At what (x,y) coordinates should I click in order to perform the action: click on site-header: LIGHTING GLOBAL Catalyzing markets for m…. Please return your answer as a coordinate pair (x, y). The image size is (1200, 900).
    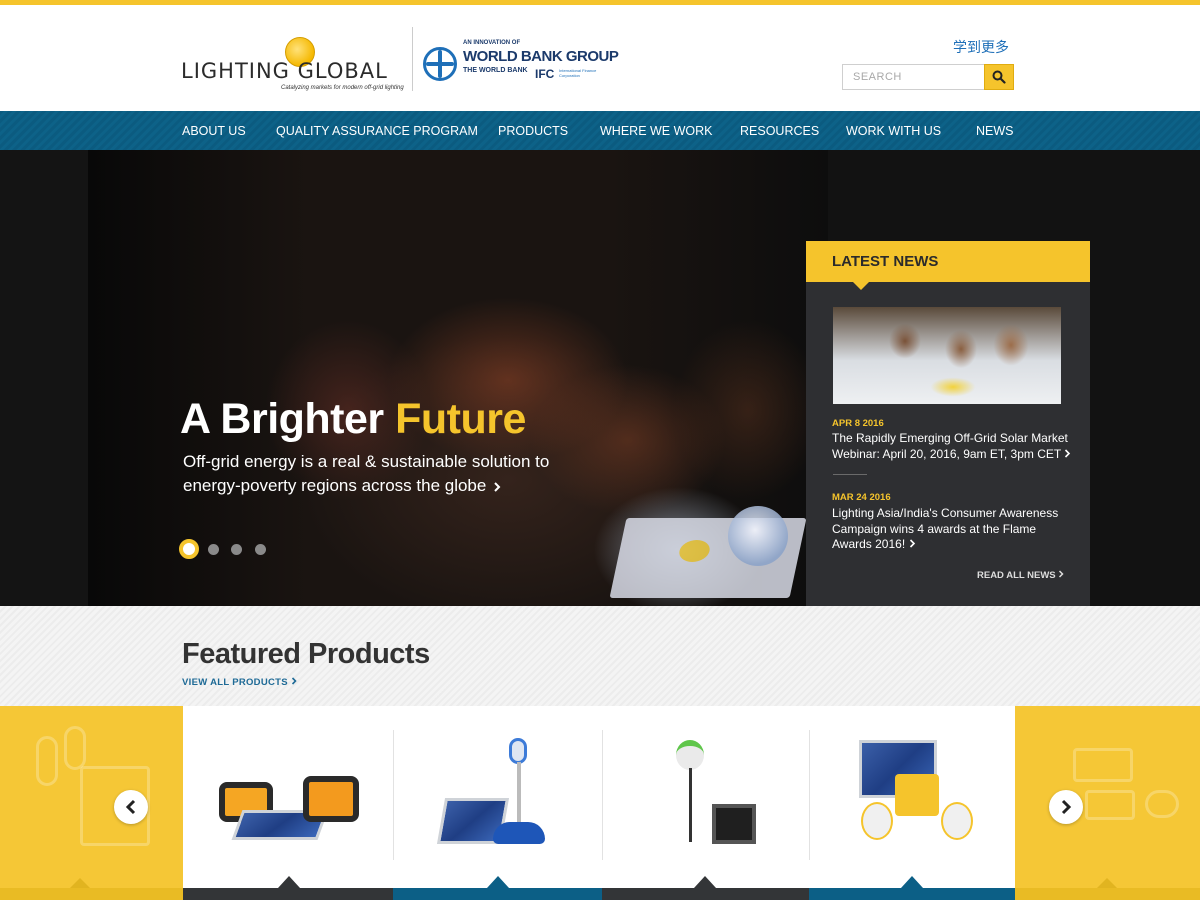
    Looking at the image, I should click on (600, 58).